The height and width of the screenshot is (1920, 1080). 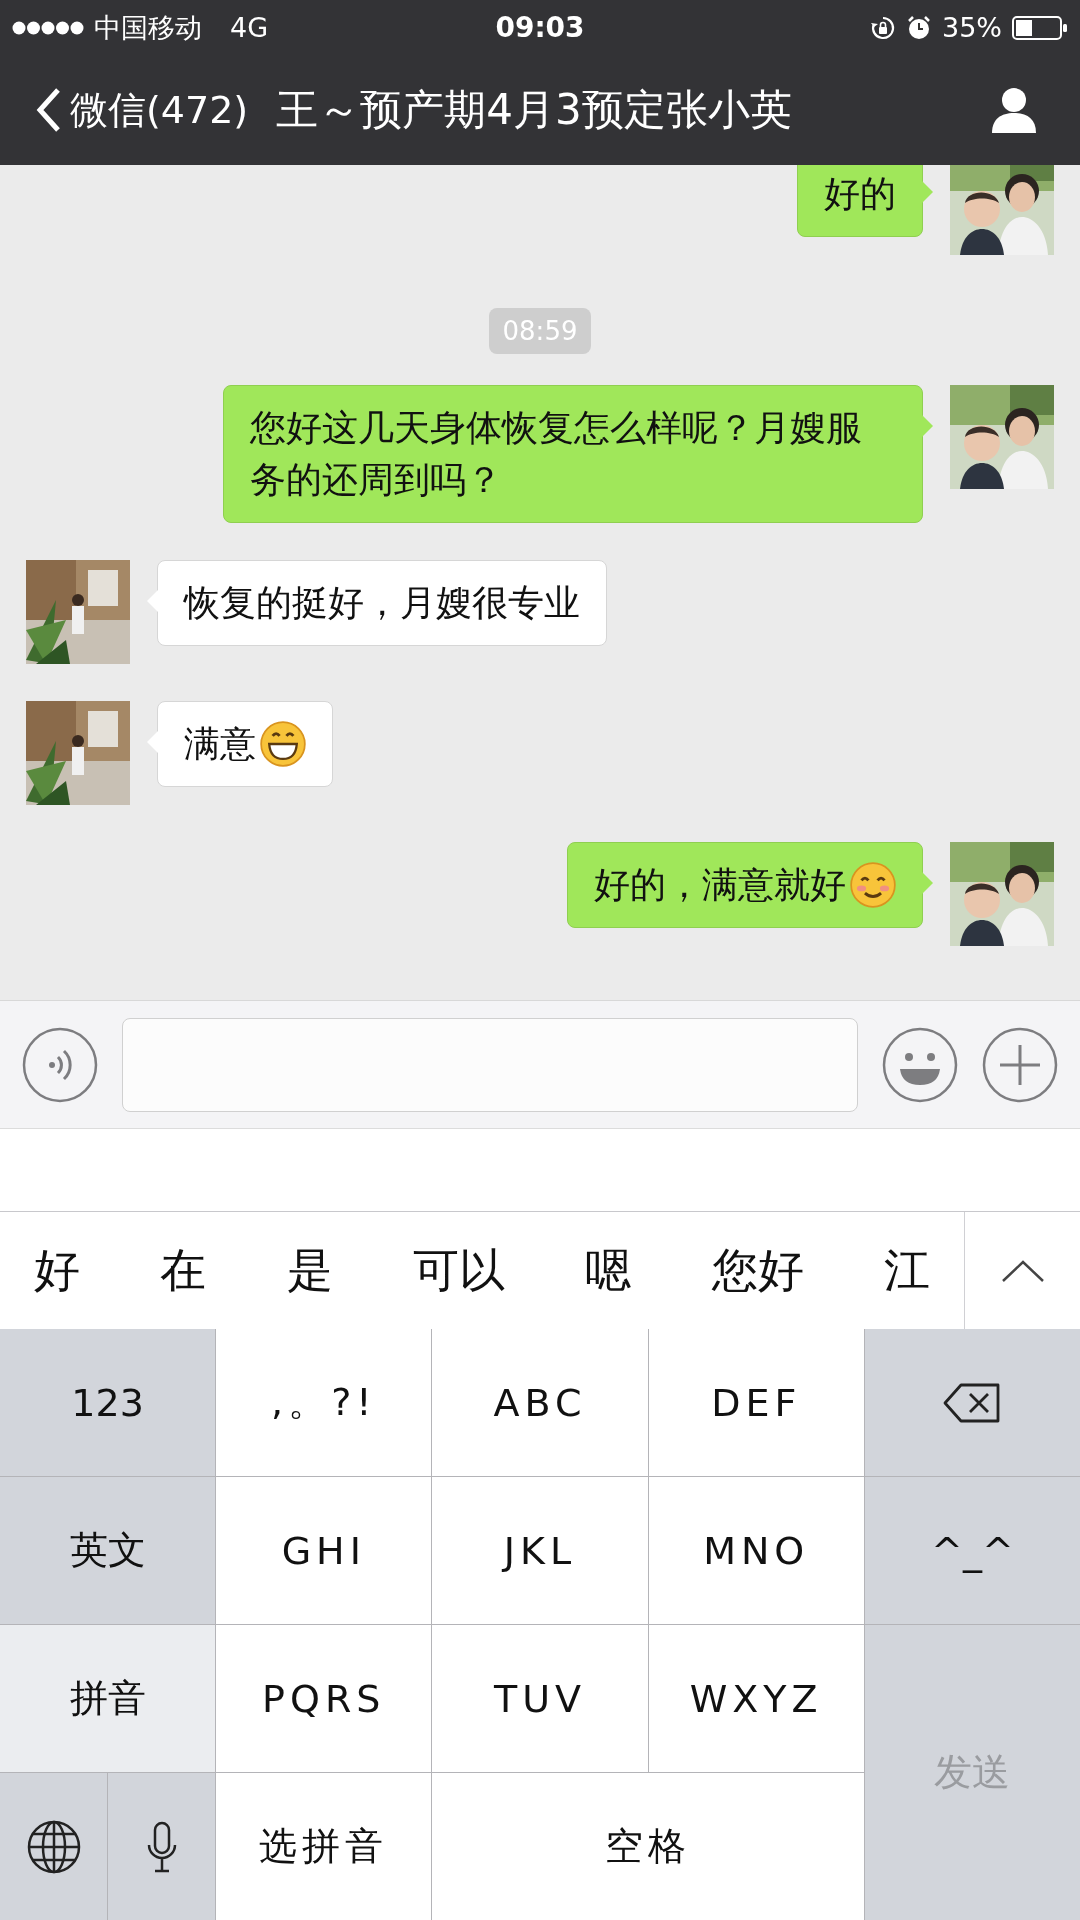 What do you see at coordinates (459, 1270) in the screenshot?
I see `candidate-word: 可以` at bounding box center [459, 1270].